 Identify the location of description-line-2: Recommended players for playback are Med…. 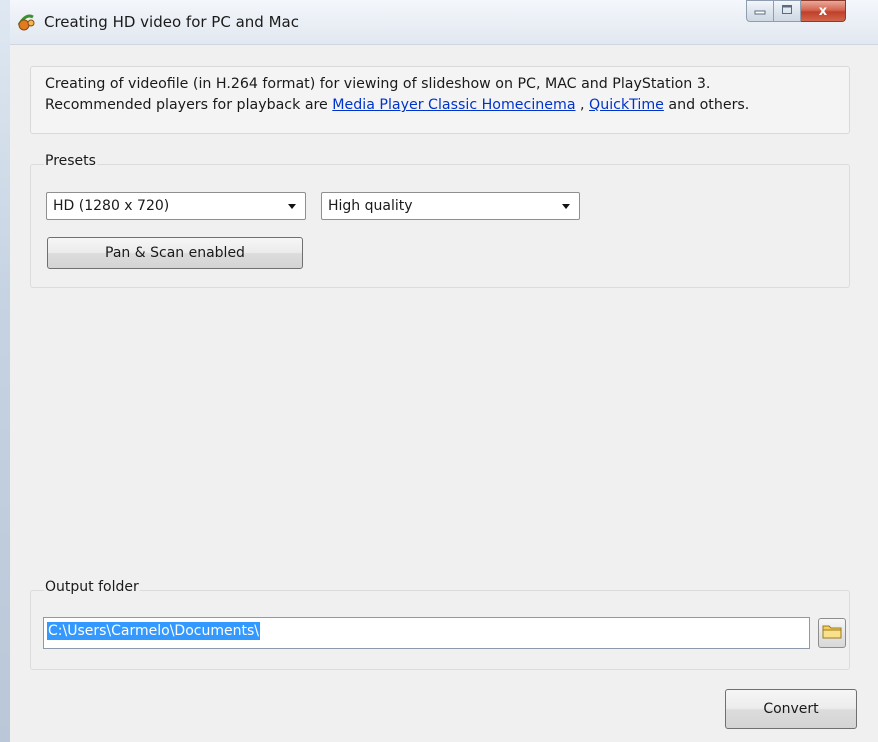
(397, 105).